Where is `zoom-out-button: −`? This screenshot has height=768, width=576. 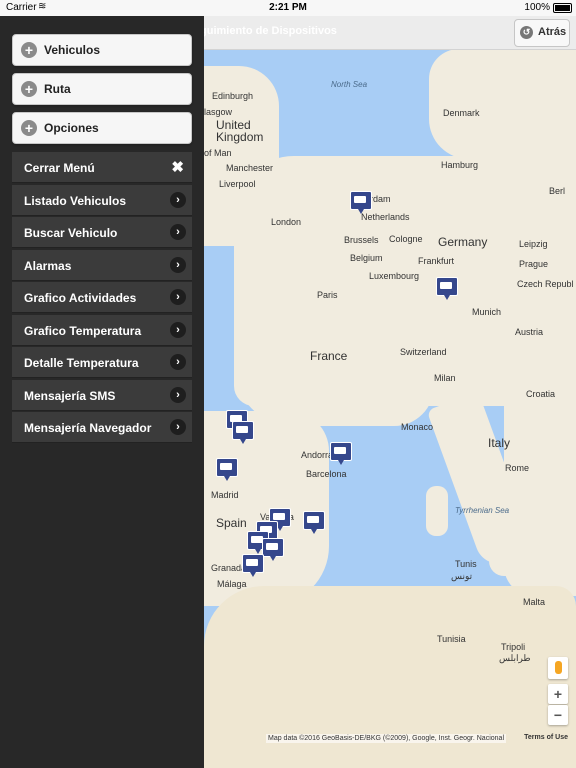 zoom-out-button: − is located at coordinates (558, 715).